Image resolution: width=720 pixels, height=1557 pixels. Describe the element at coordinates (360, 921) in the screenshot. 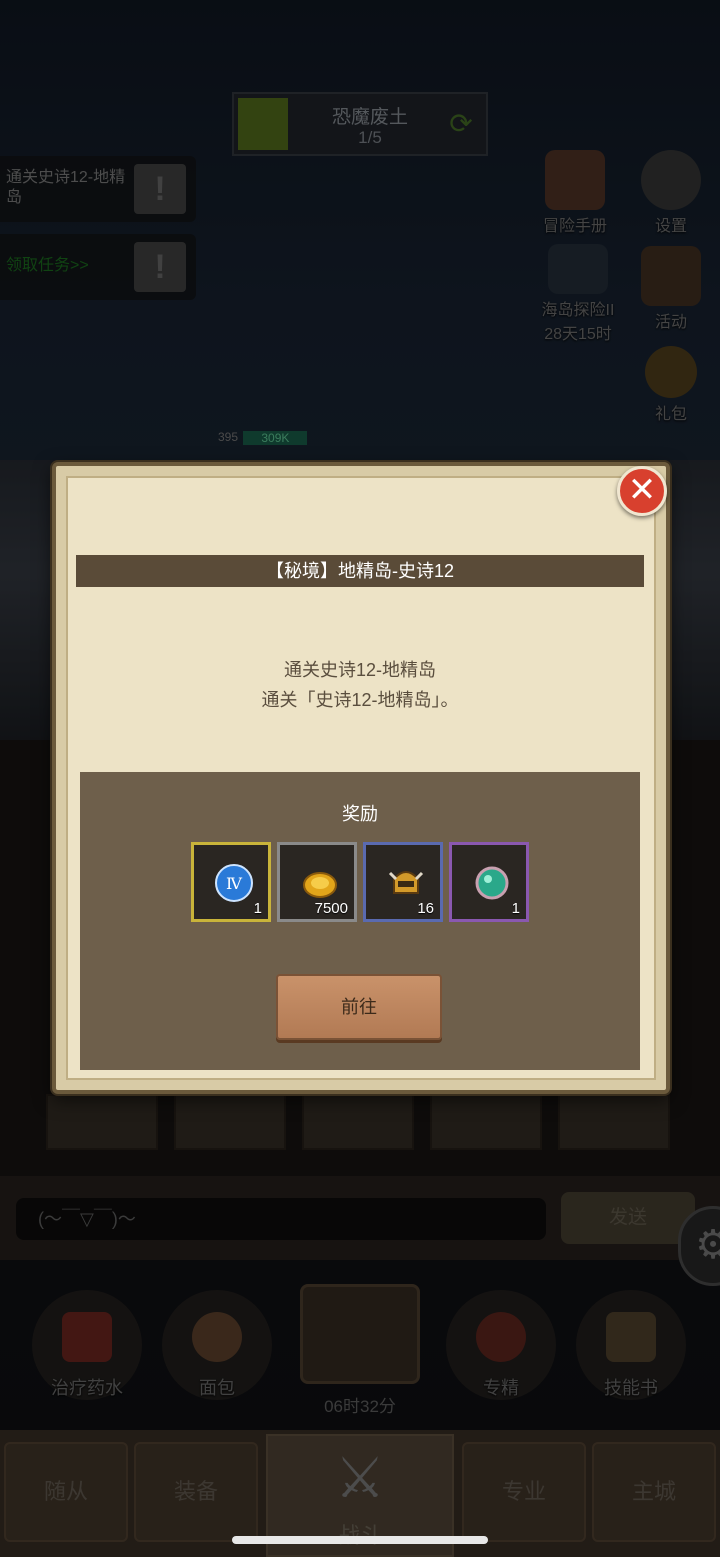

I see `reward-section: 奖励 Ⅳ 1 7500 16 1 前往` at that location.